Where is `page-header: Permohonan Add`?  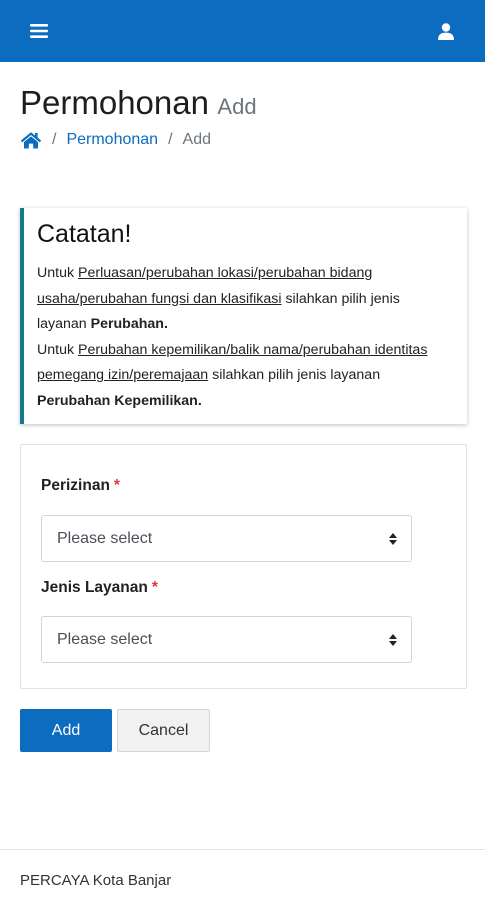
page-header: Permohonan Add is located at coordinates (138, 103).